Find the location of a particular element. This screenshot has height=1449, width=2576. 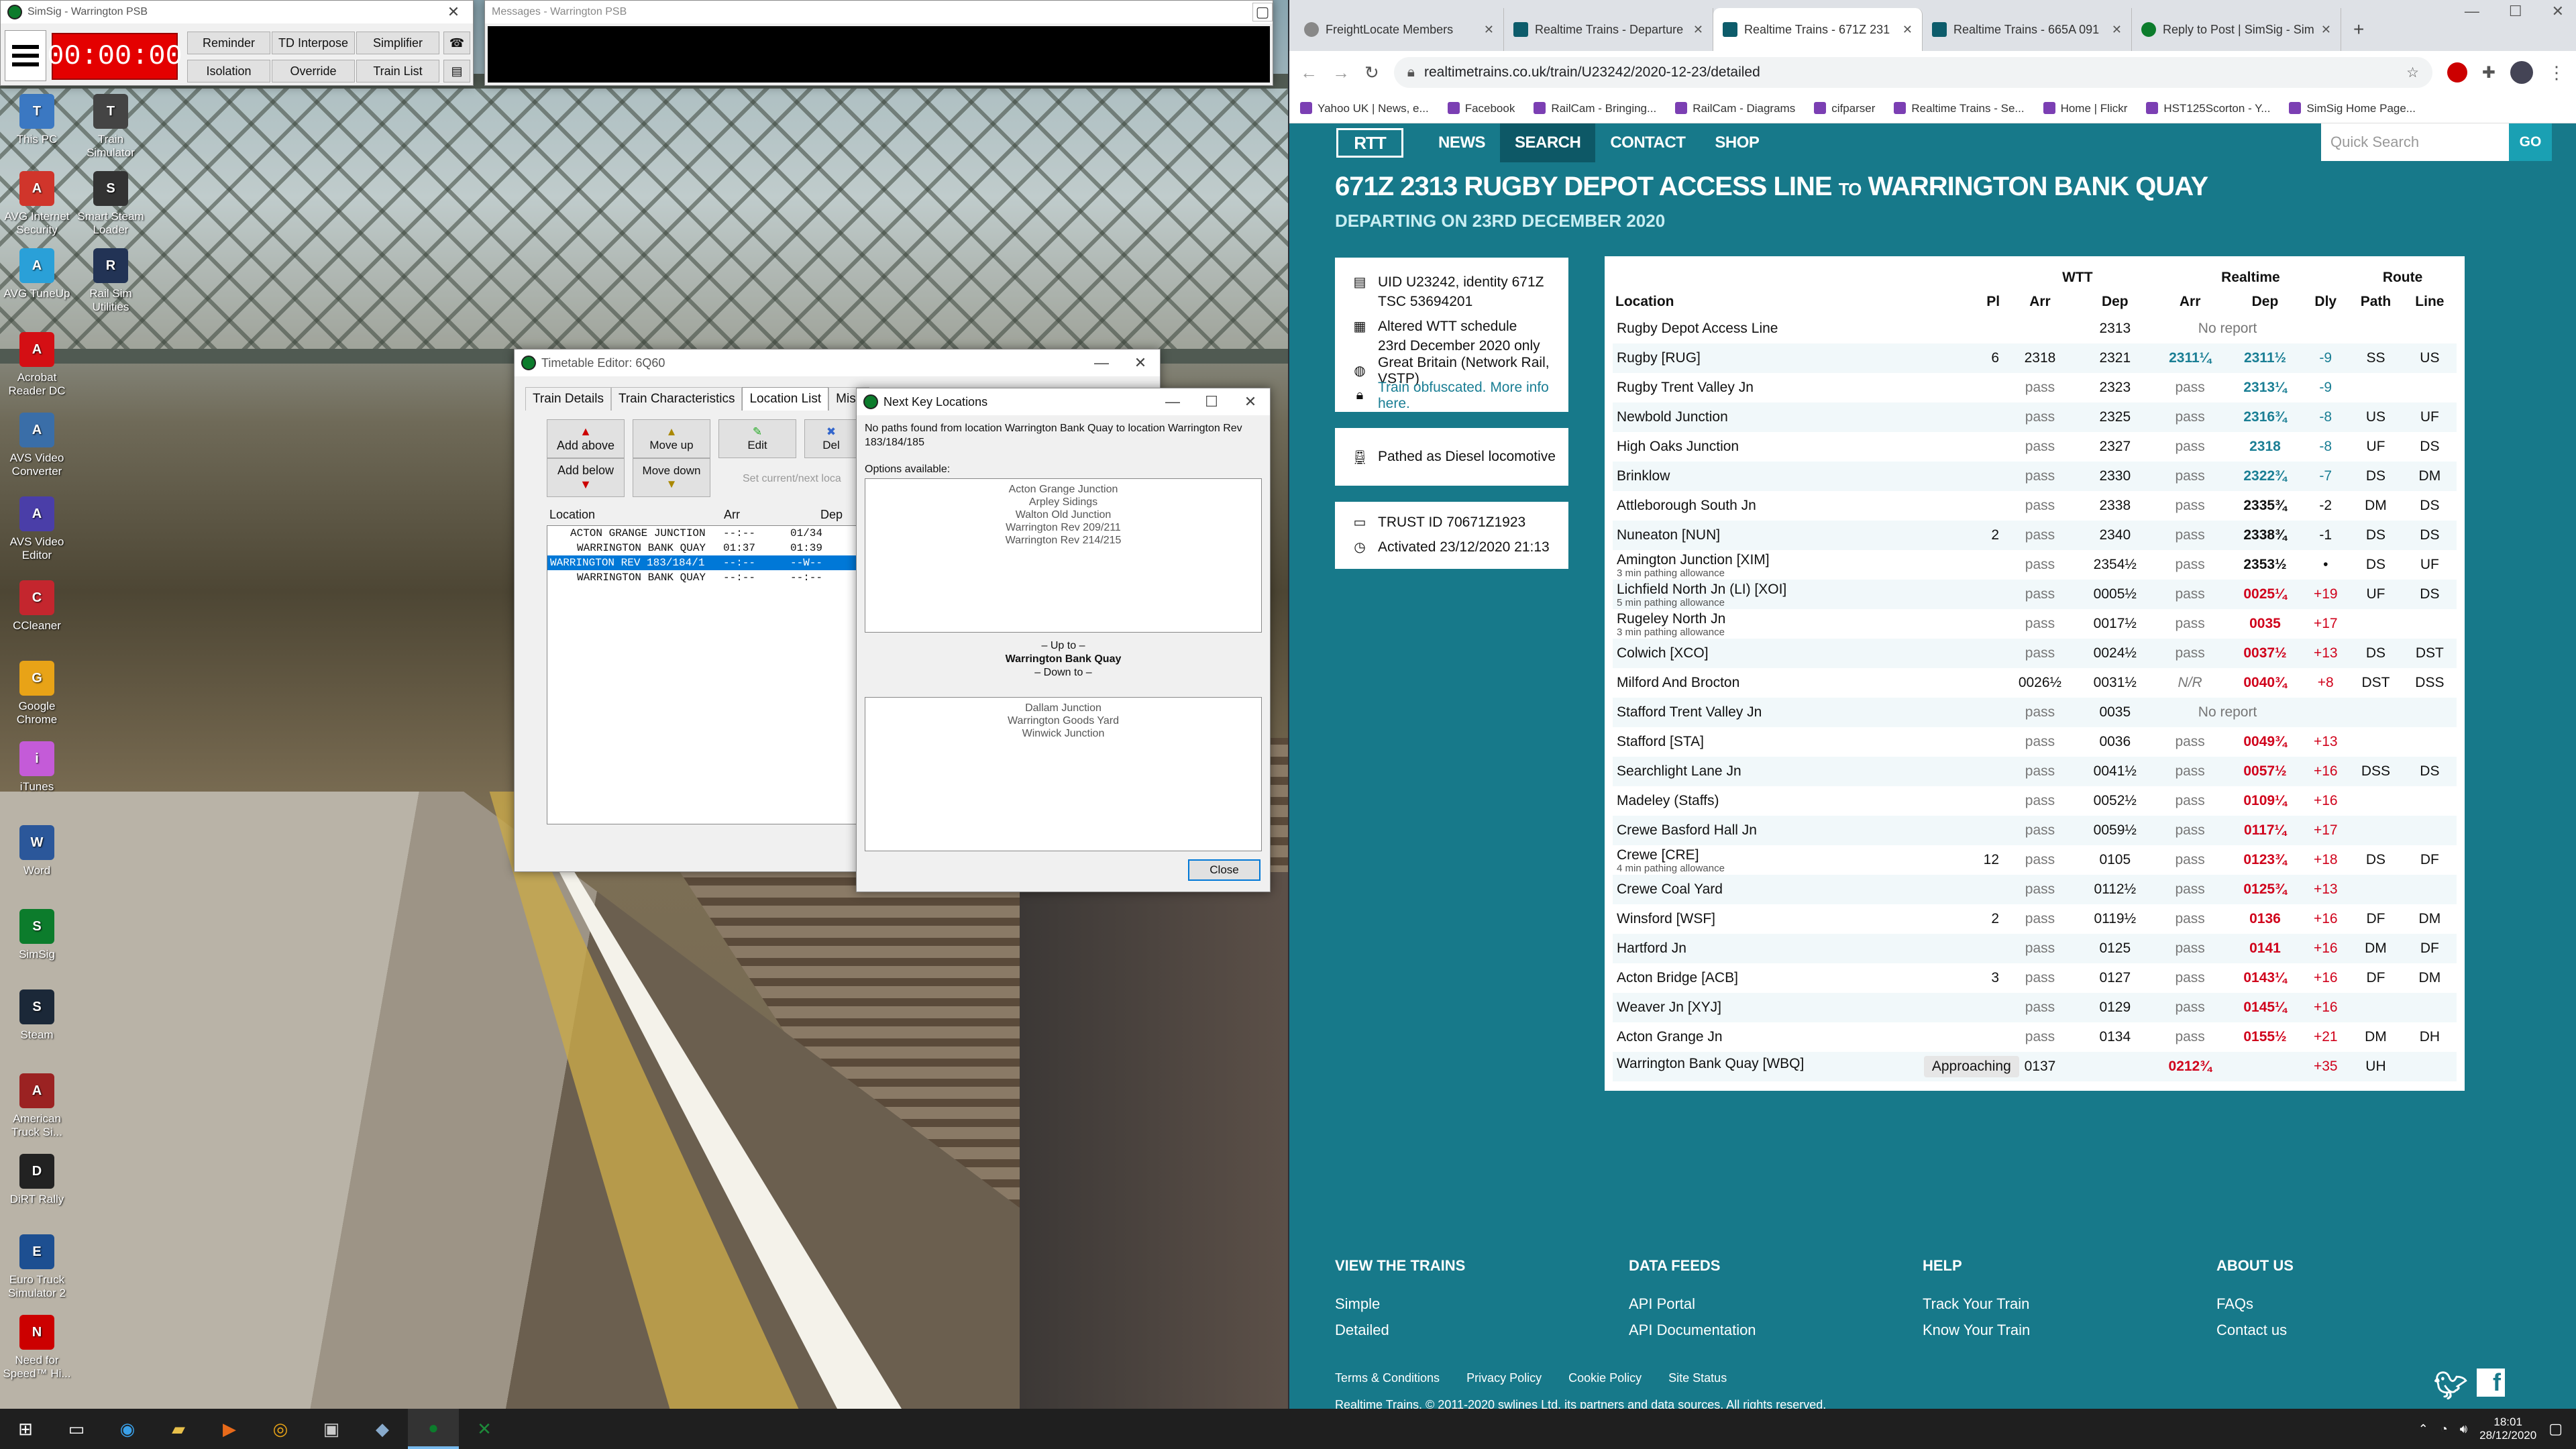

desktop-icon: A AVG TuneUp is located at coordinates (37, 274).